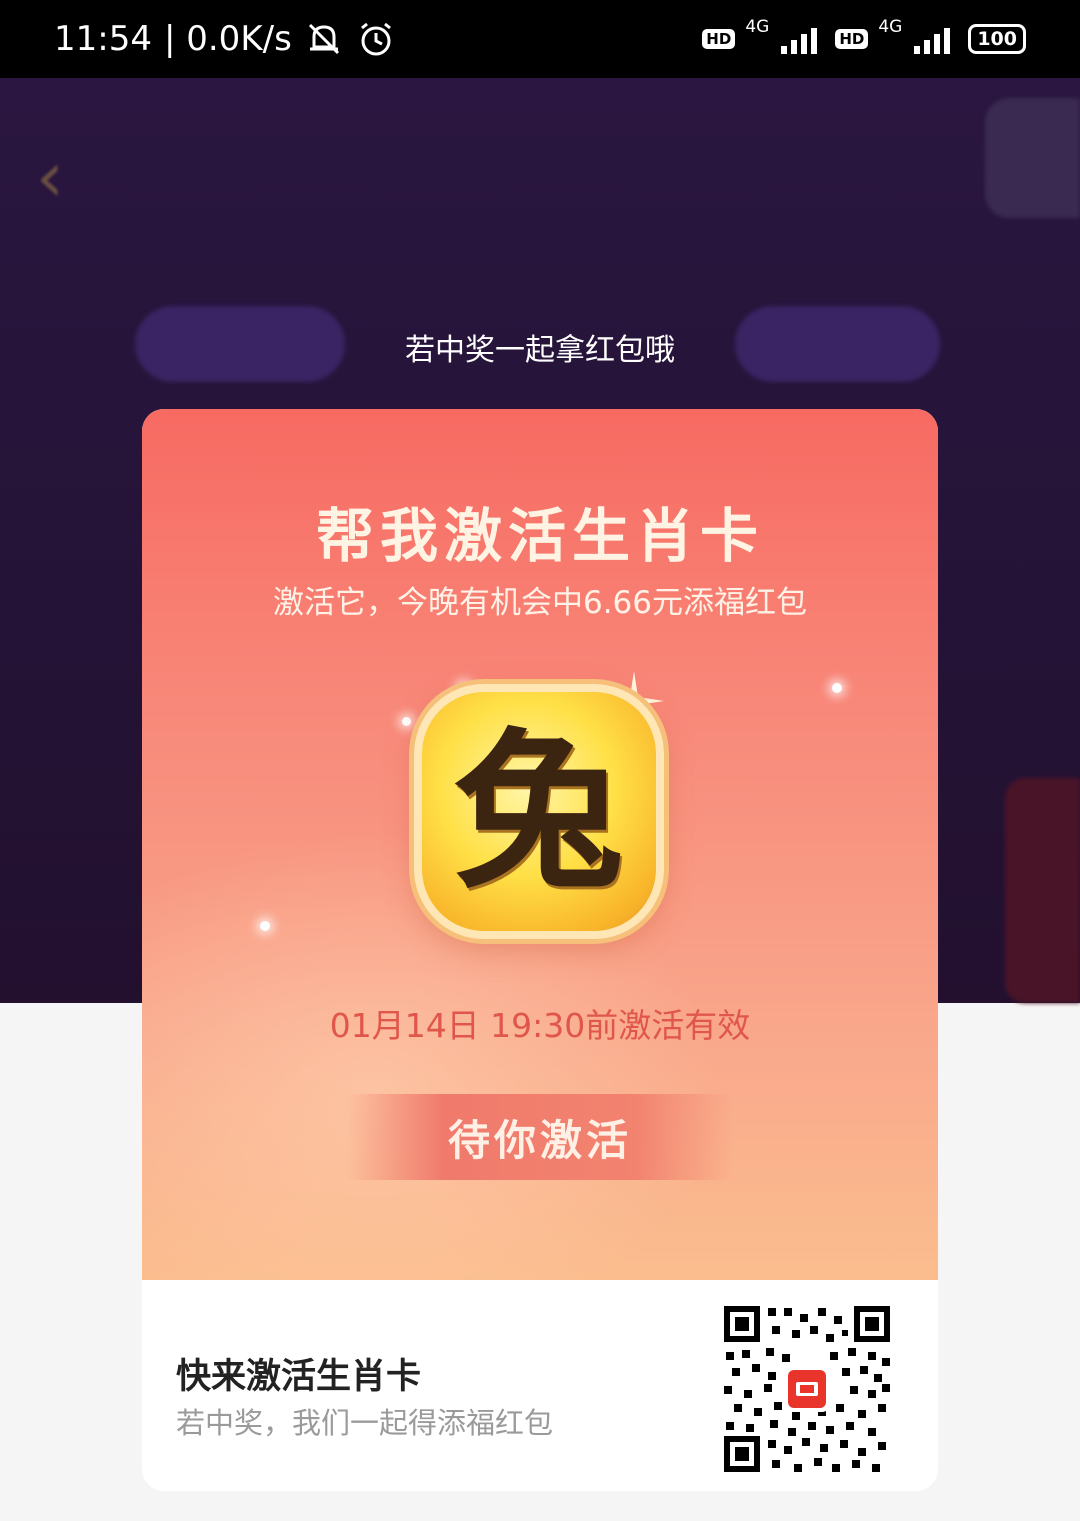  I want to click on zodiac-character: 兔, so click(538, 811).